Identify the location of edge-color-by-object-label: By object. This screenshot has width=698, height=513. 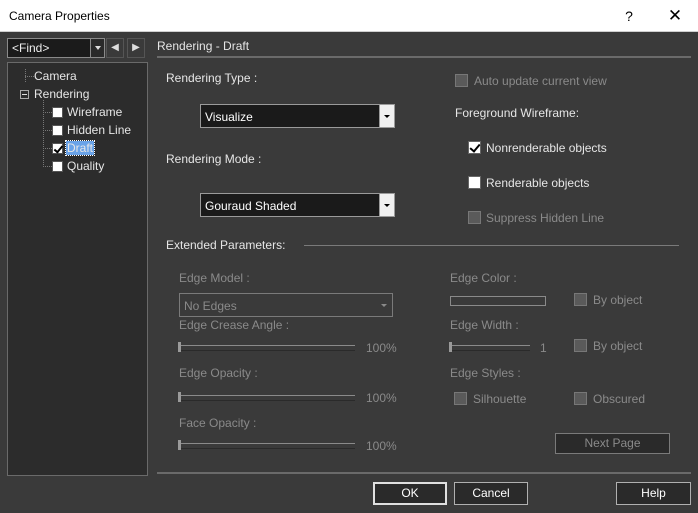
(618, 300).